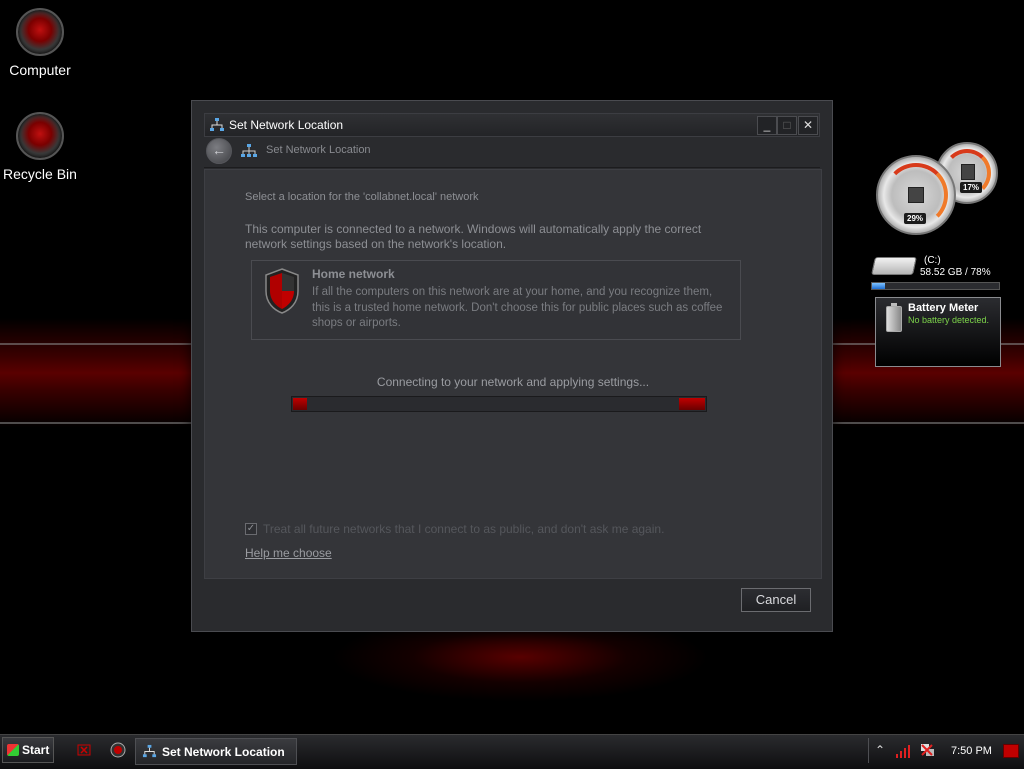 The width and height of the screenshot is (1024, 769). I want to click on quick-launch-browser-icon, so click(118, 750).